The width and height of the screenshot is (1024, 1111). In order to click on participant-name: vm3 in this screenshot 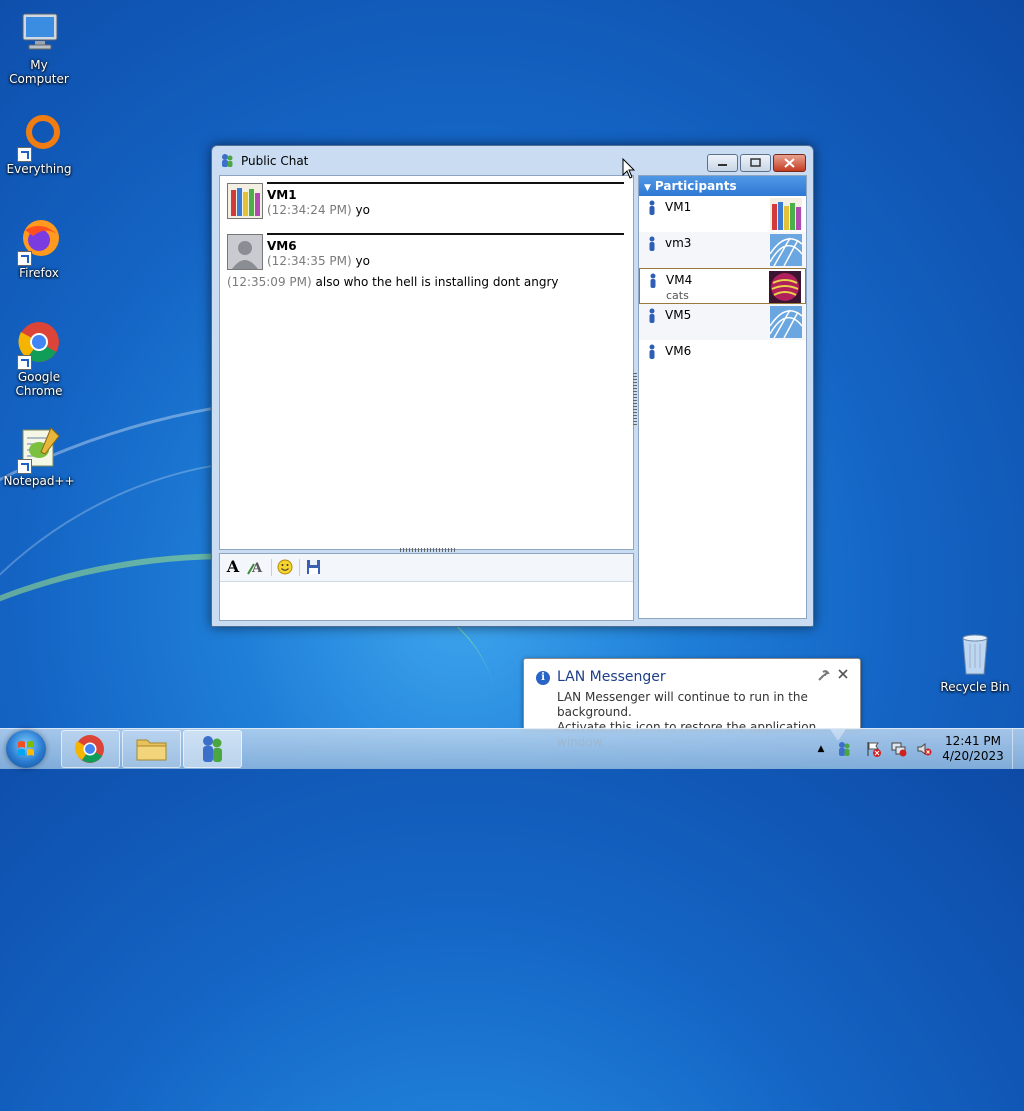, I will do `click(678, 243)`.